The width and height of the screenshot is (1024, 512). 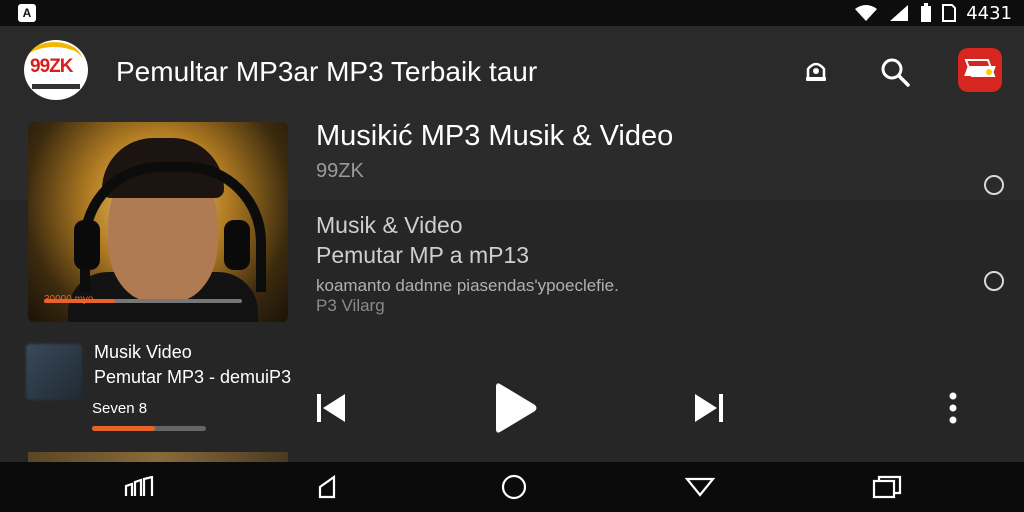 I want to click on signal-icon, so click(x=899, y=13).